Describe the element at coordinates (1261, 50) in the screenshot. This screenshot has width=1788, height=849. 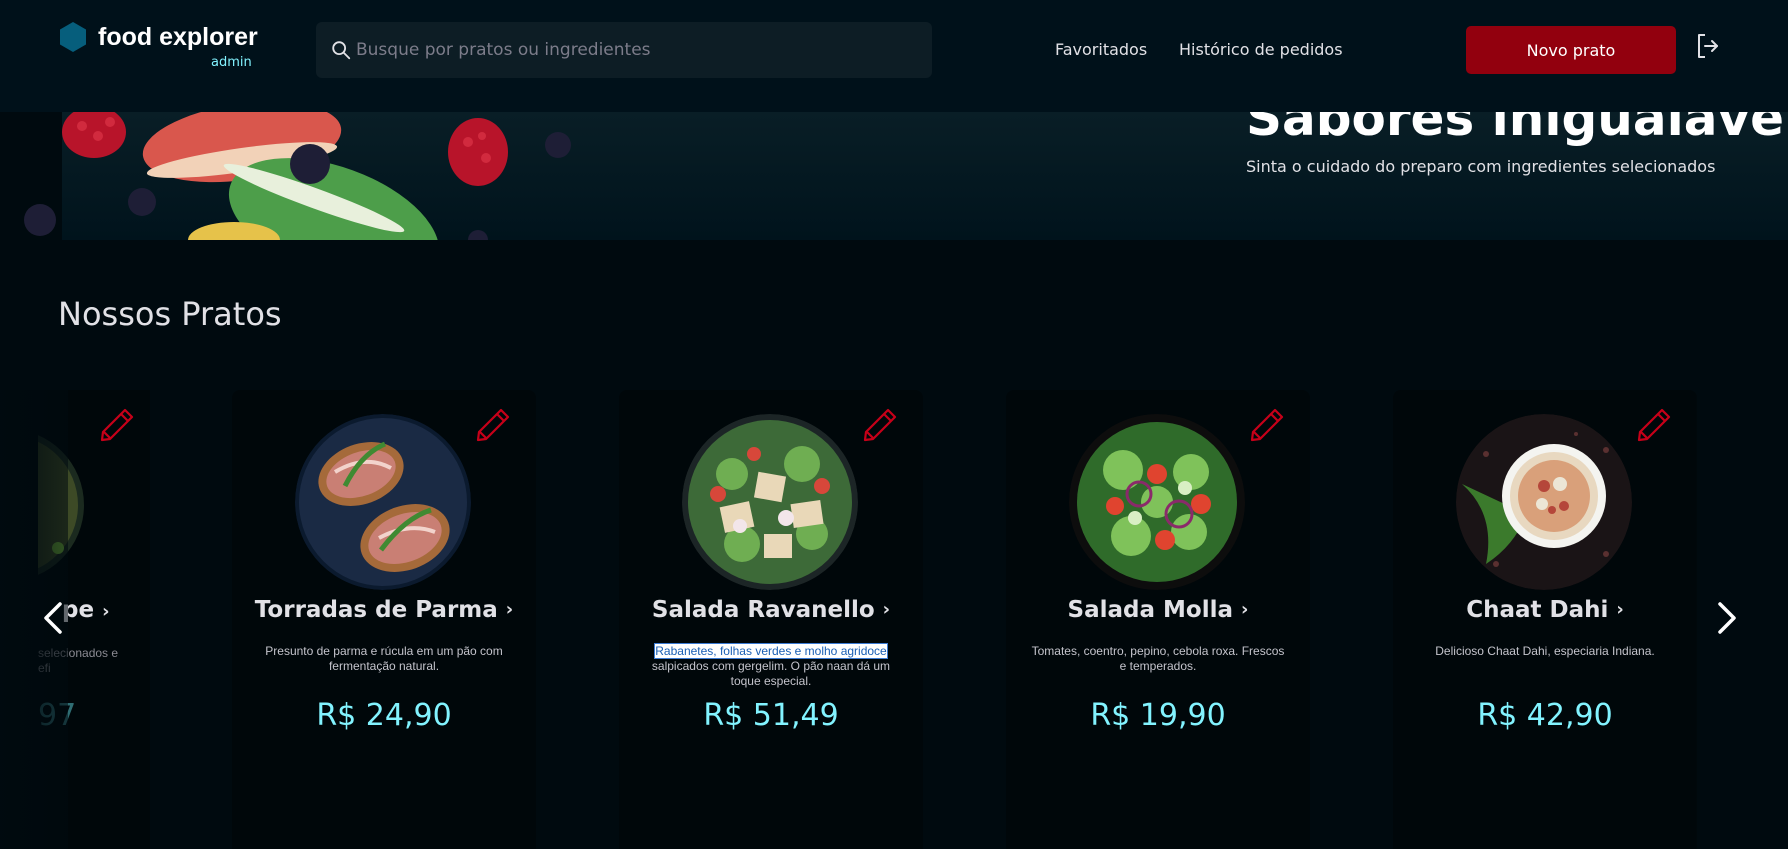
I see `nav-order-history-link: Histórico de pedidos` at that location.